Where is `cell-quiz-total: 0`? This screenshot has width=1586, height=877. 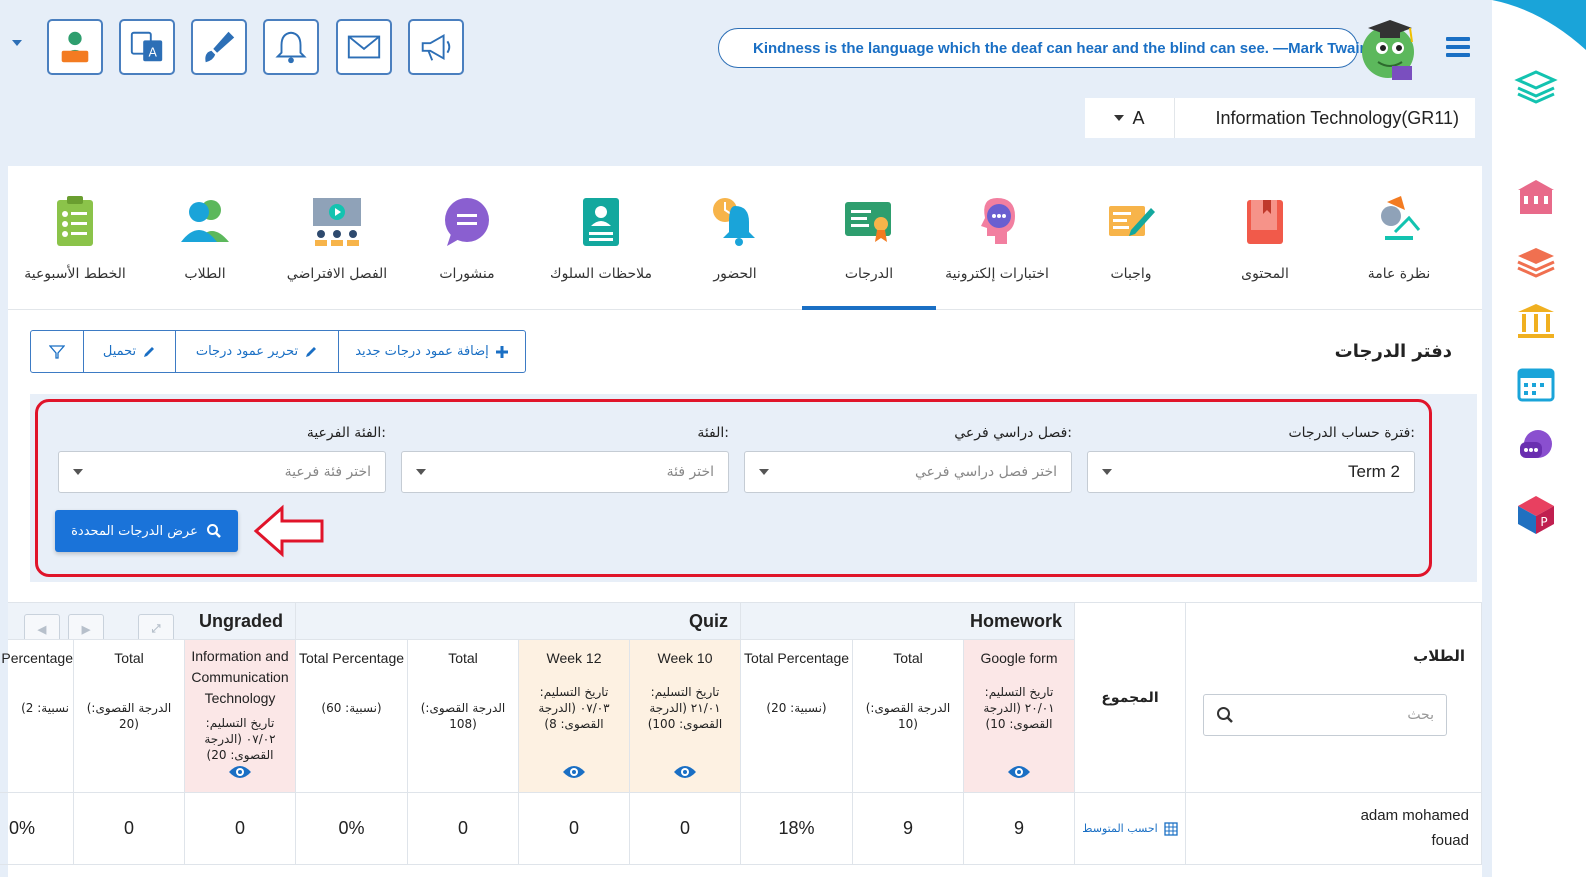 cell-quiz-total: 0 is located at coordinates (463, 829).